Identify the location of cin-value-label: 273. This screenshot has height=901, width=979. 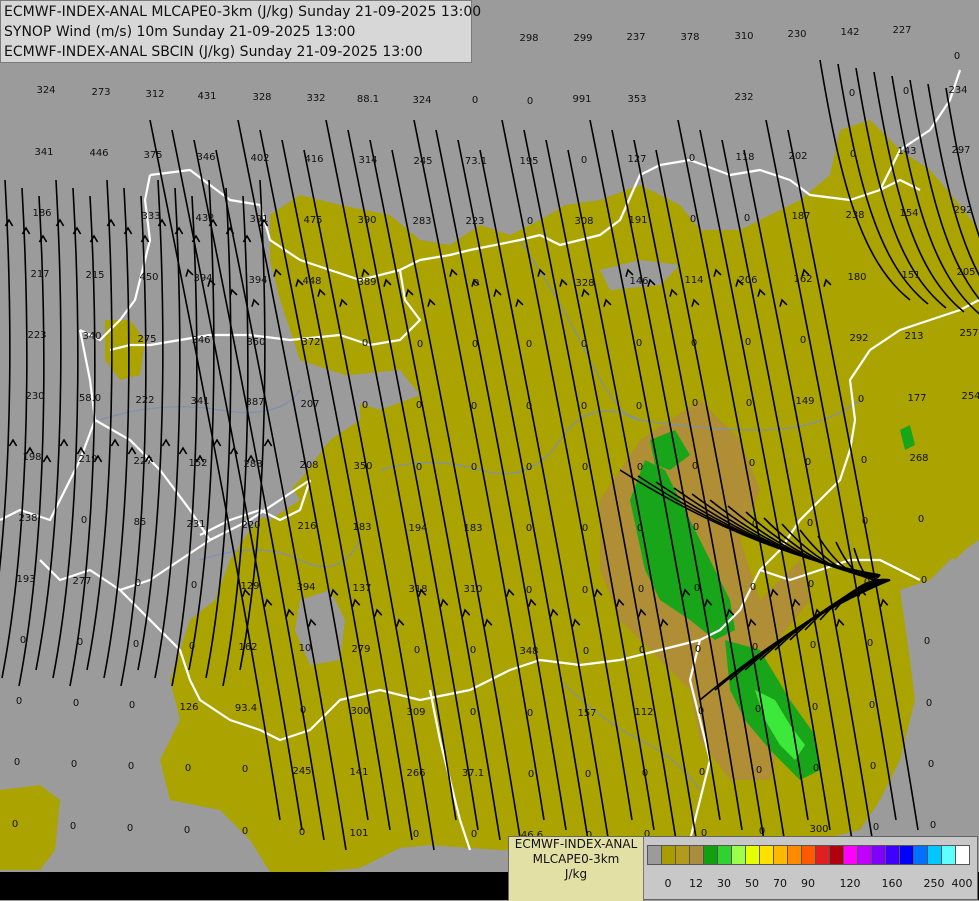
(100, 92).